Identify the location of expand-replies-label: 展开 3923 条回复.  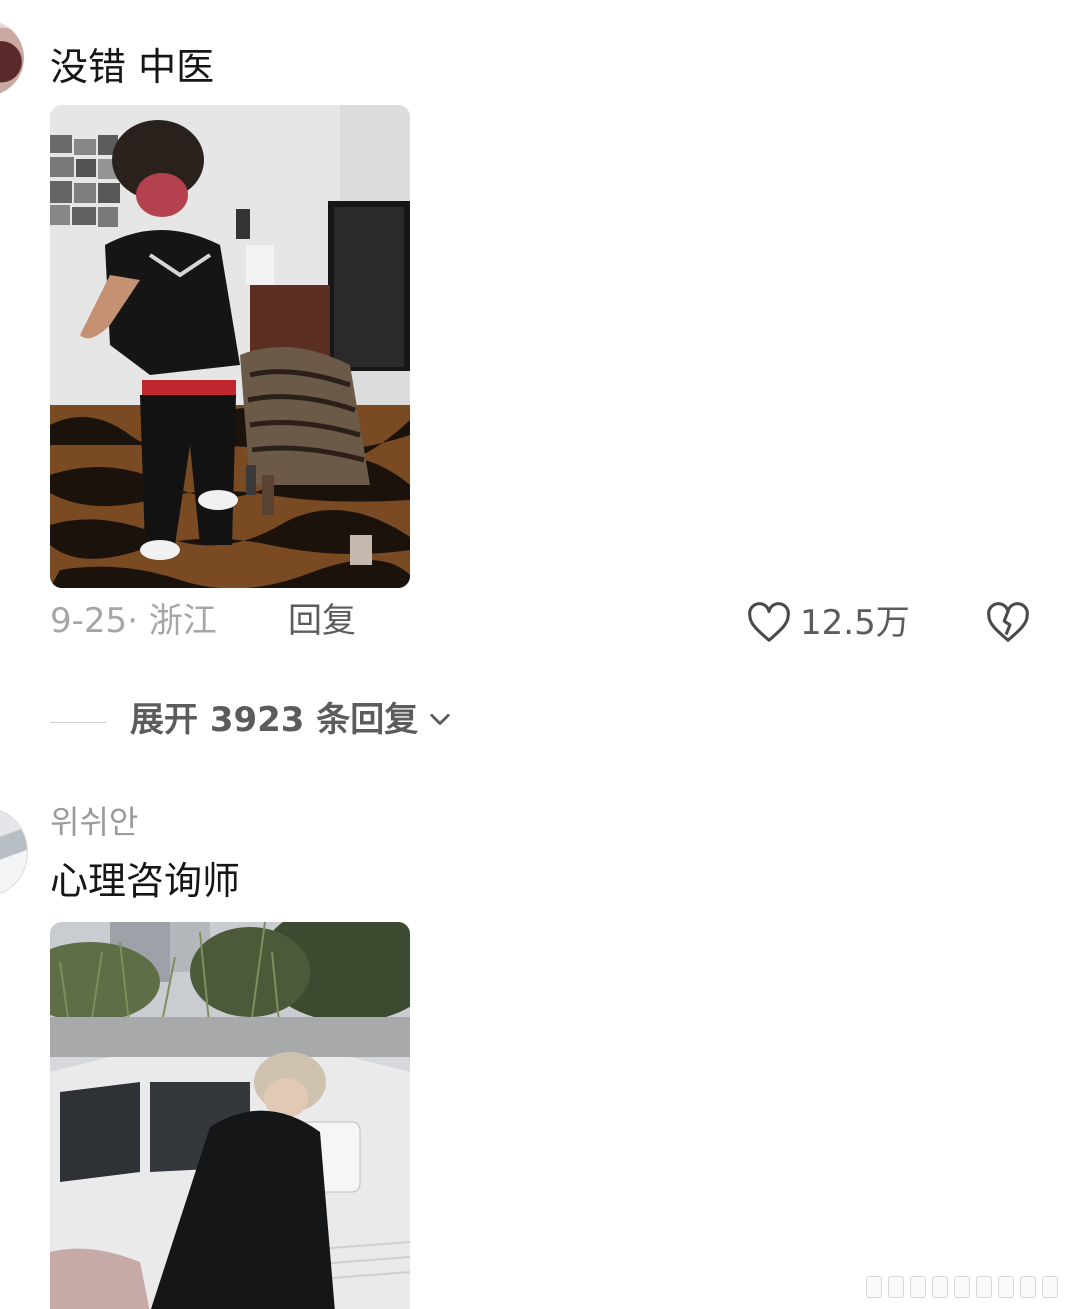
(274, 720).